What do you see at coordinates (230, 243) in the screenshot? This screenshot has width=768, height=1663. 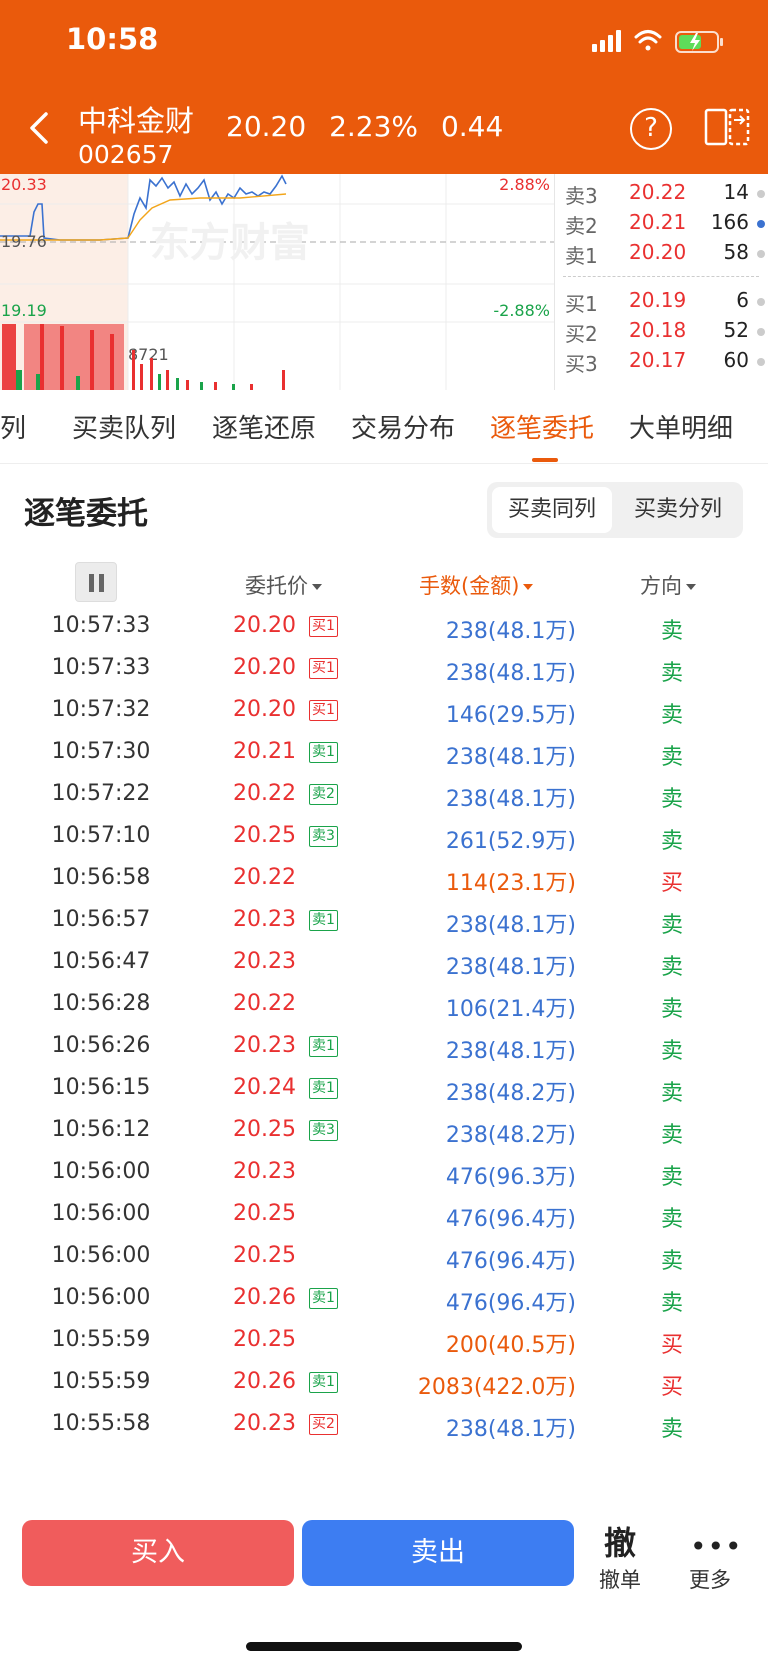 I see `chart-watermark: 东方财富` at bounding box center [230, 243].